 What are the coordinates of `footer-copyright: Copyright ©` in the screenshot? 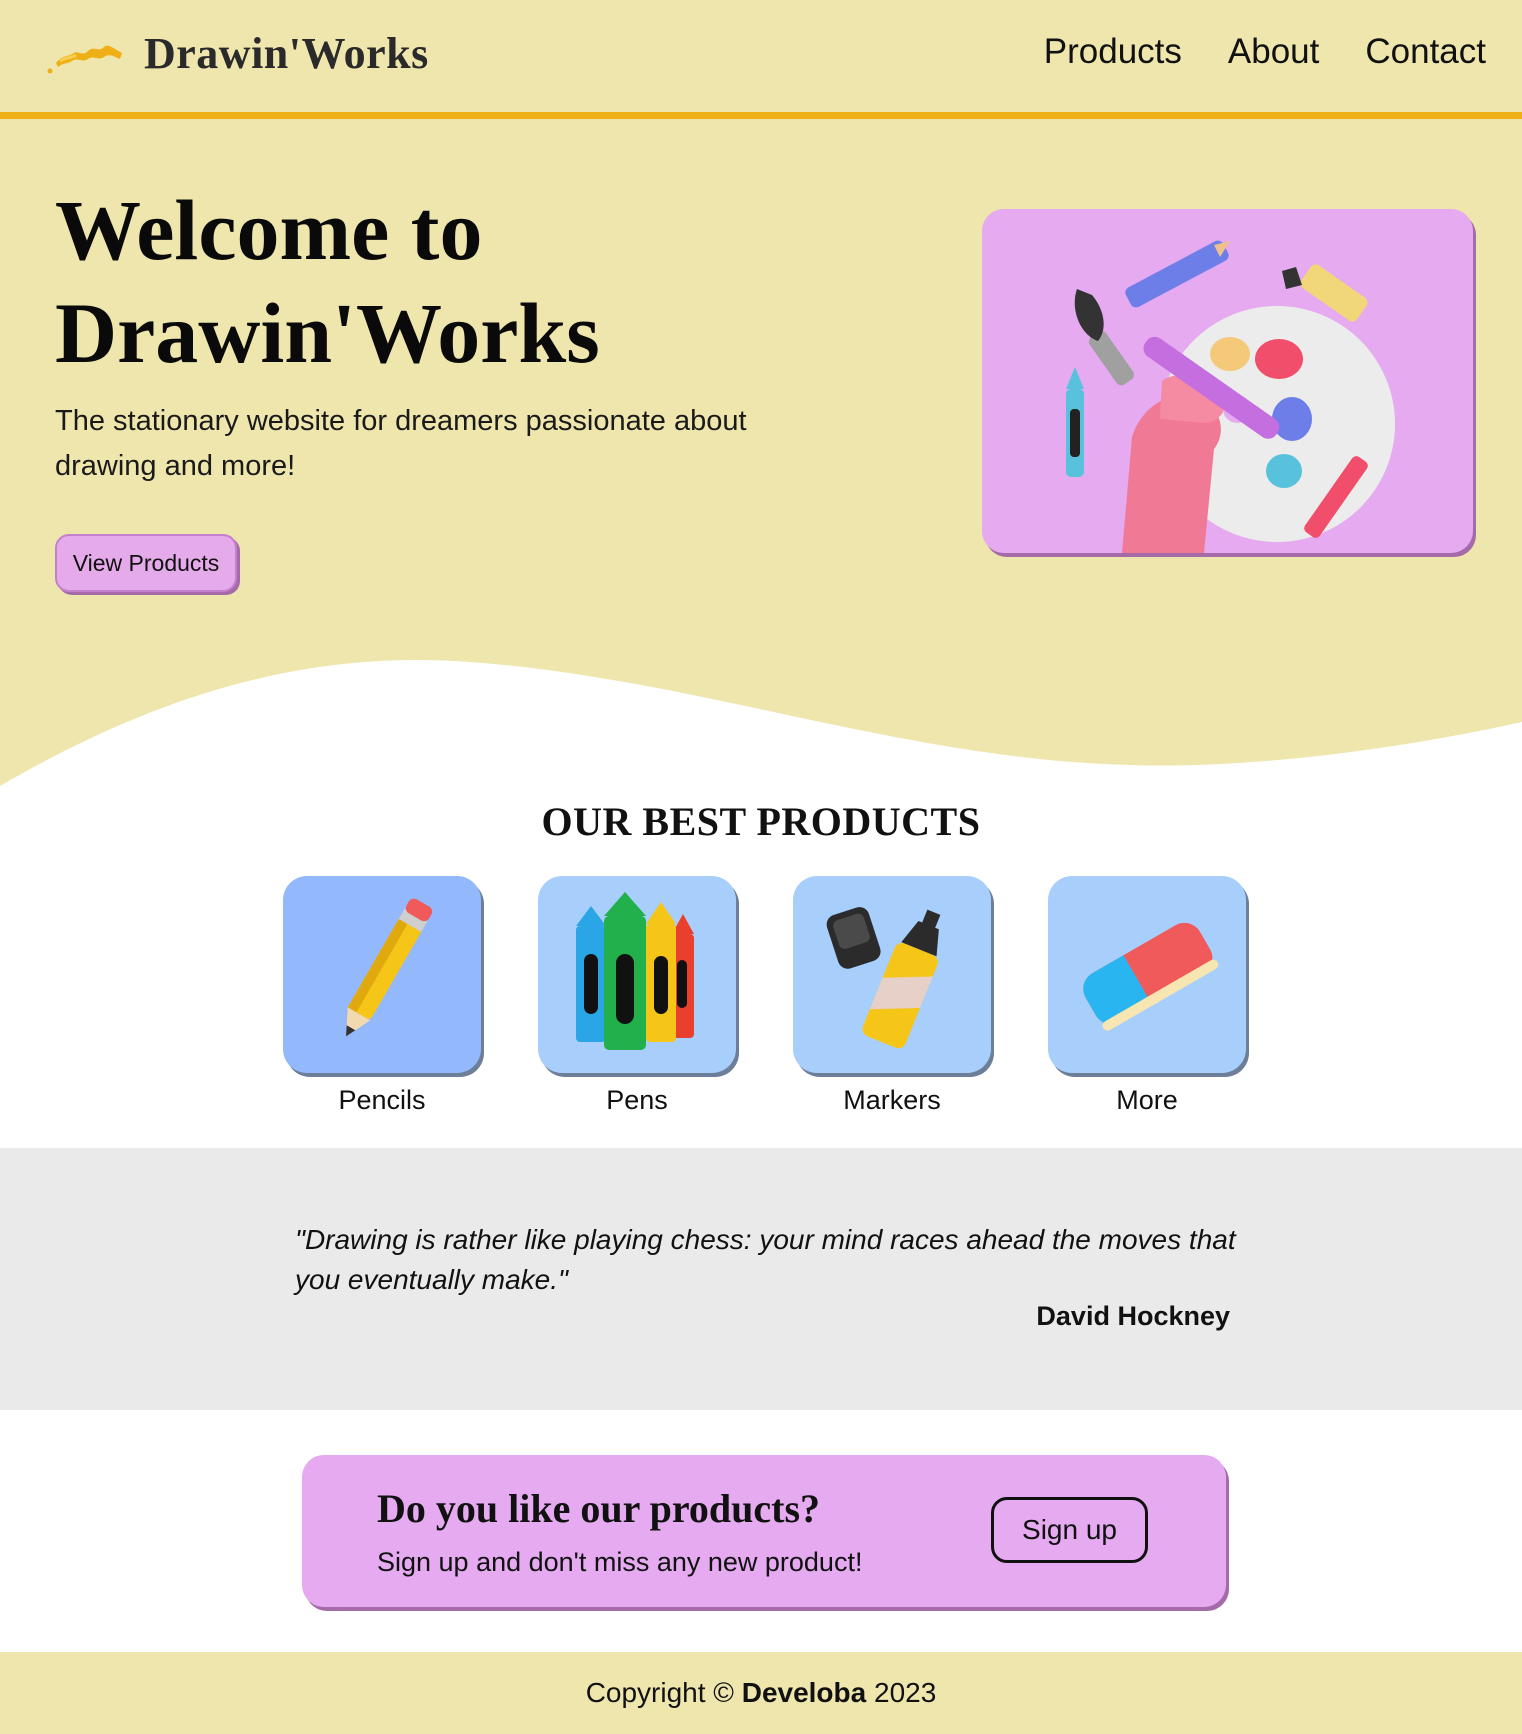 It's located at (659, 1692).